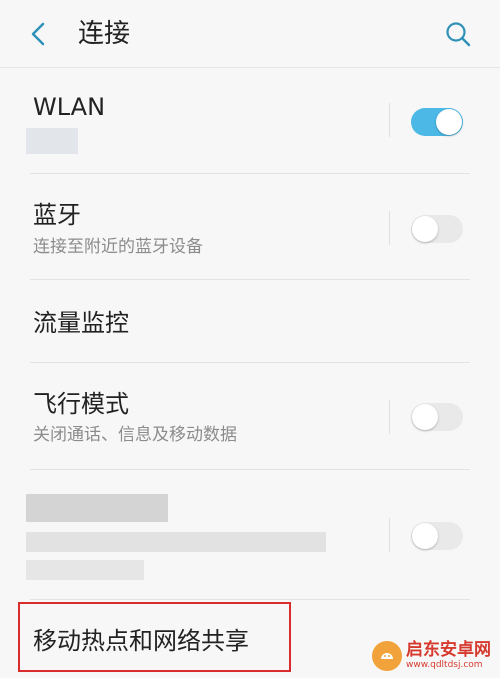 The image size is (500, 678). I want to click on search-button, so click(458, 34).